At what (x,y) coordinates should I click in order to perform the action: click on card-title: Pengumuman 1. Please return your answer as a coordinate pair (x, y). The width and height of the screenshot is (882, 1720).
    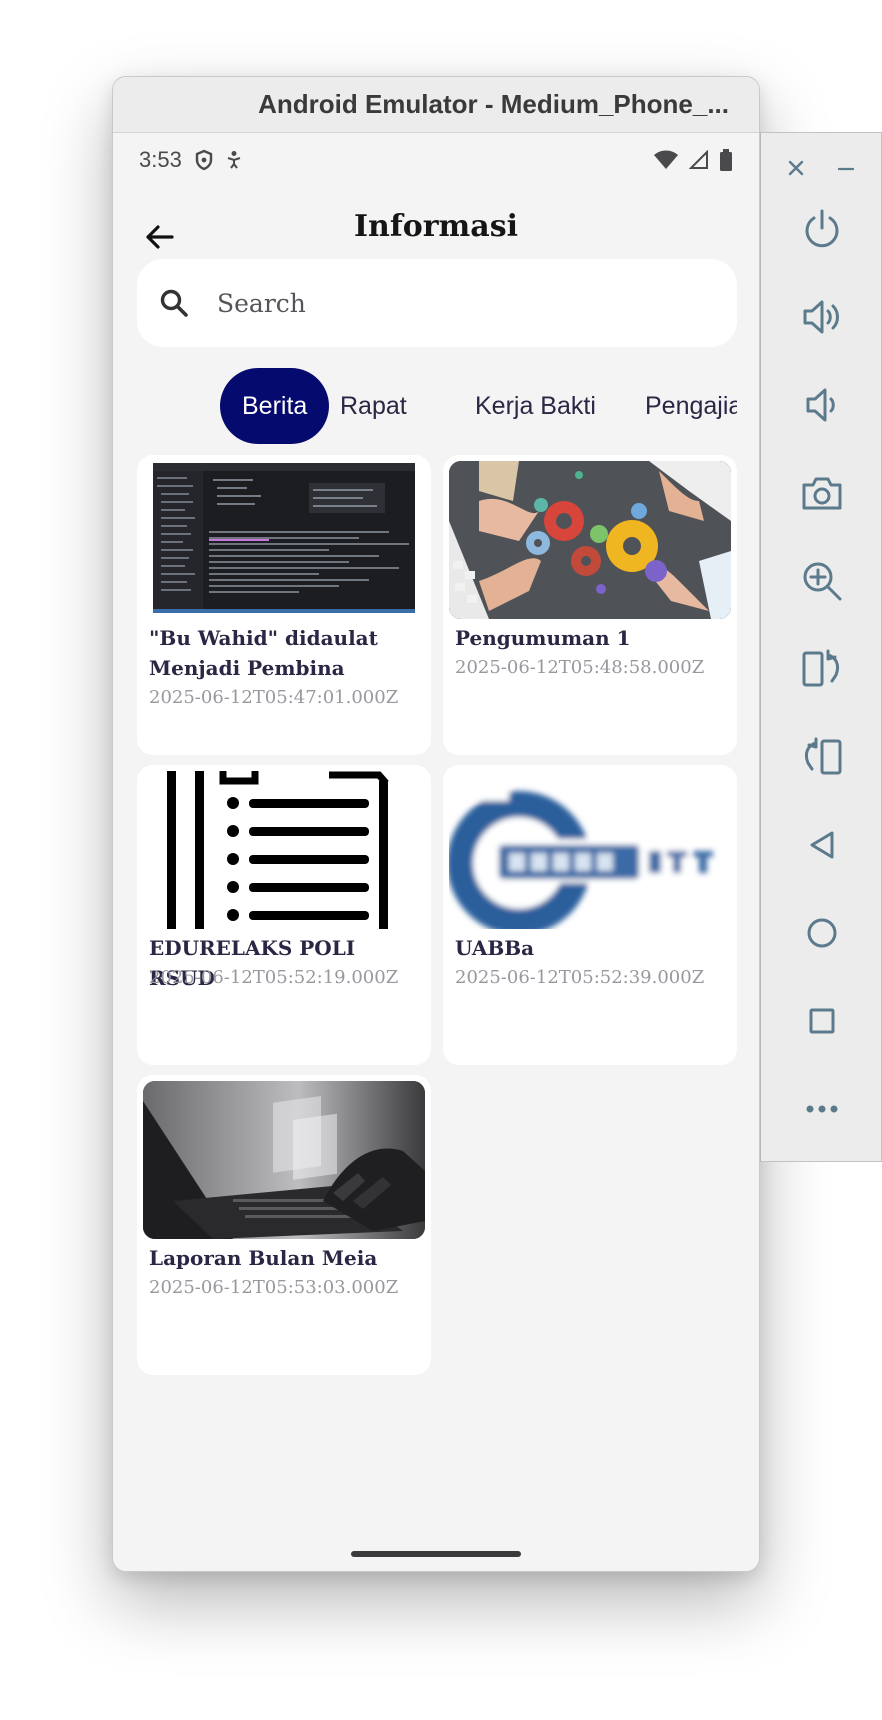
    Looking at the image, I should click on (543, 638).